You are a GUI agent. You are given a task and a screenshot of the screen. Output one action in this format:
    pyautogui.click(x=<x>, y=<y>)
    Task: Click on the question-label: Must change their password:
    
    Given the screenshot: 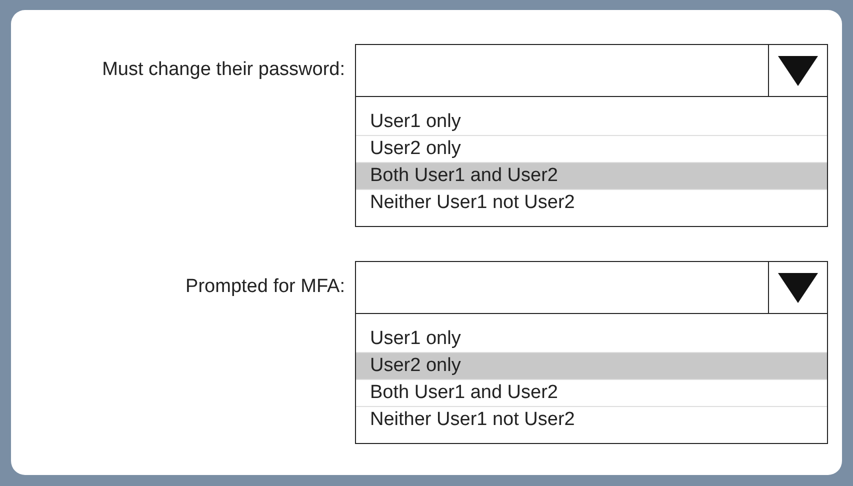 What is the action you would take?
    pyautogui.click(x=223, y=70)
    